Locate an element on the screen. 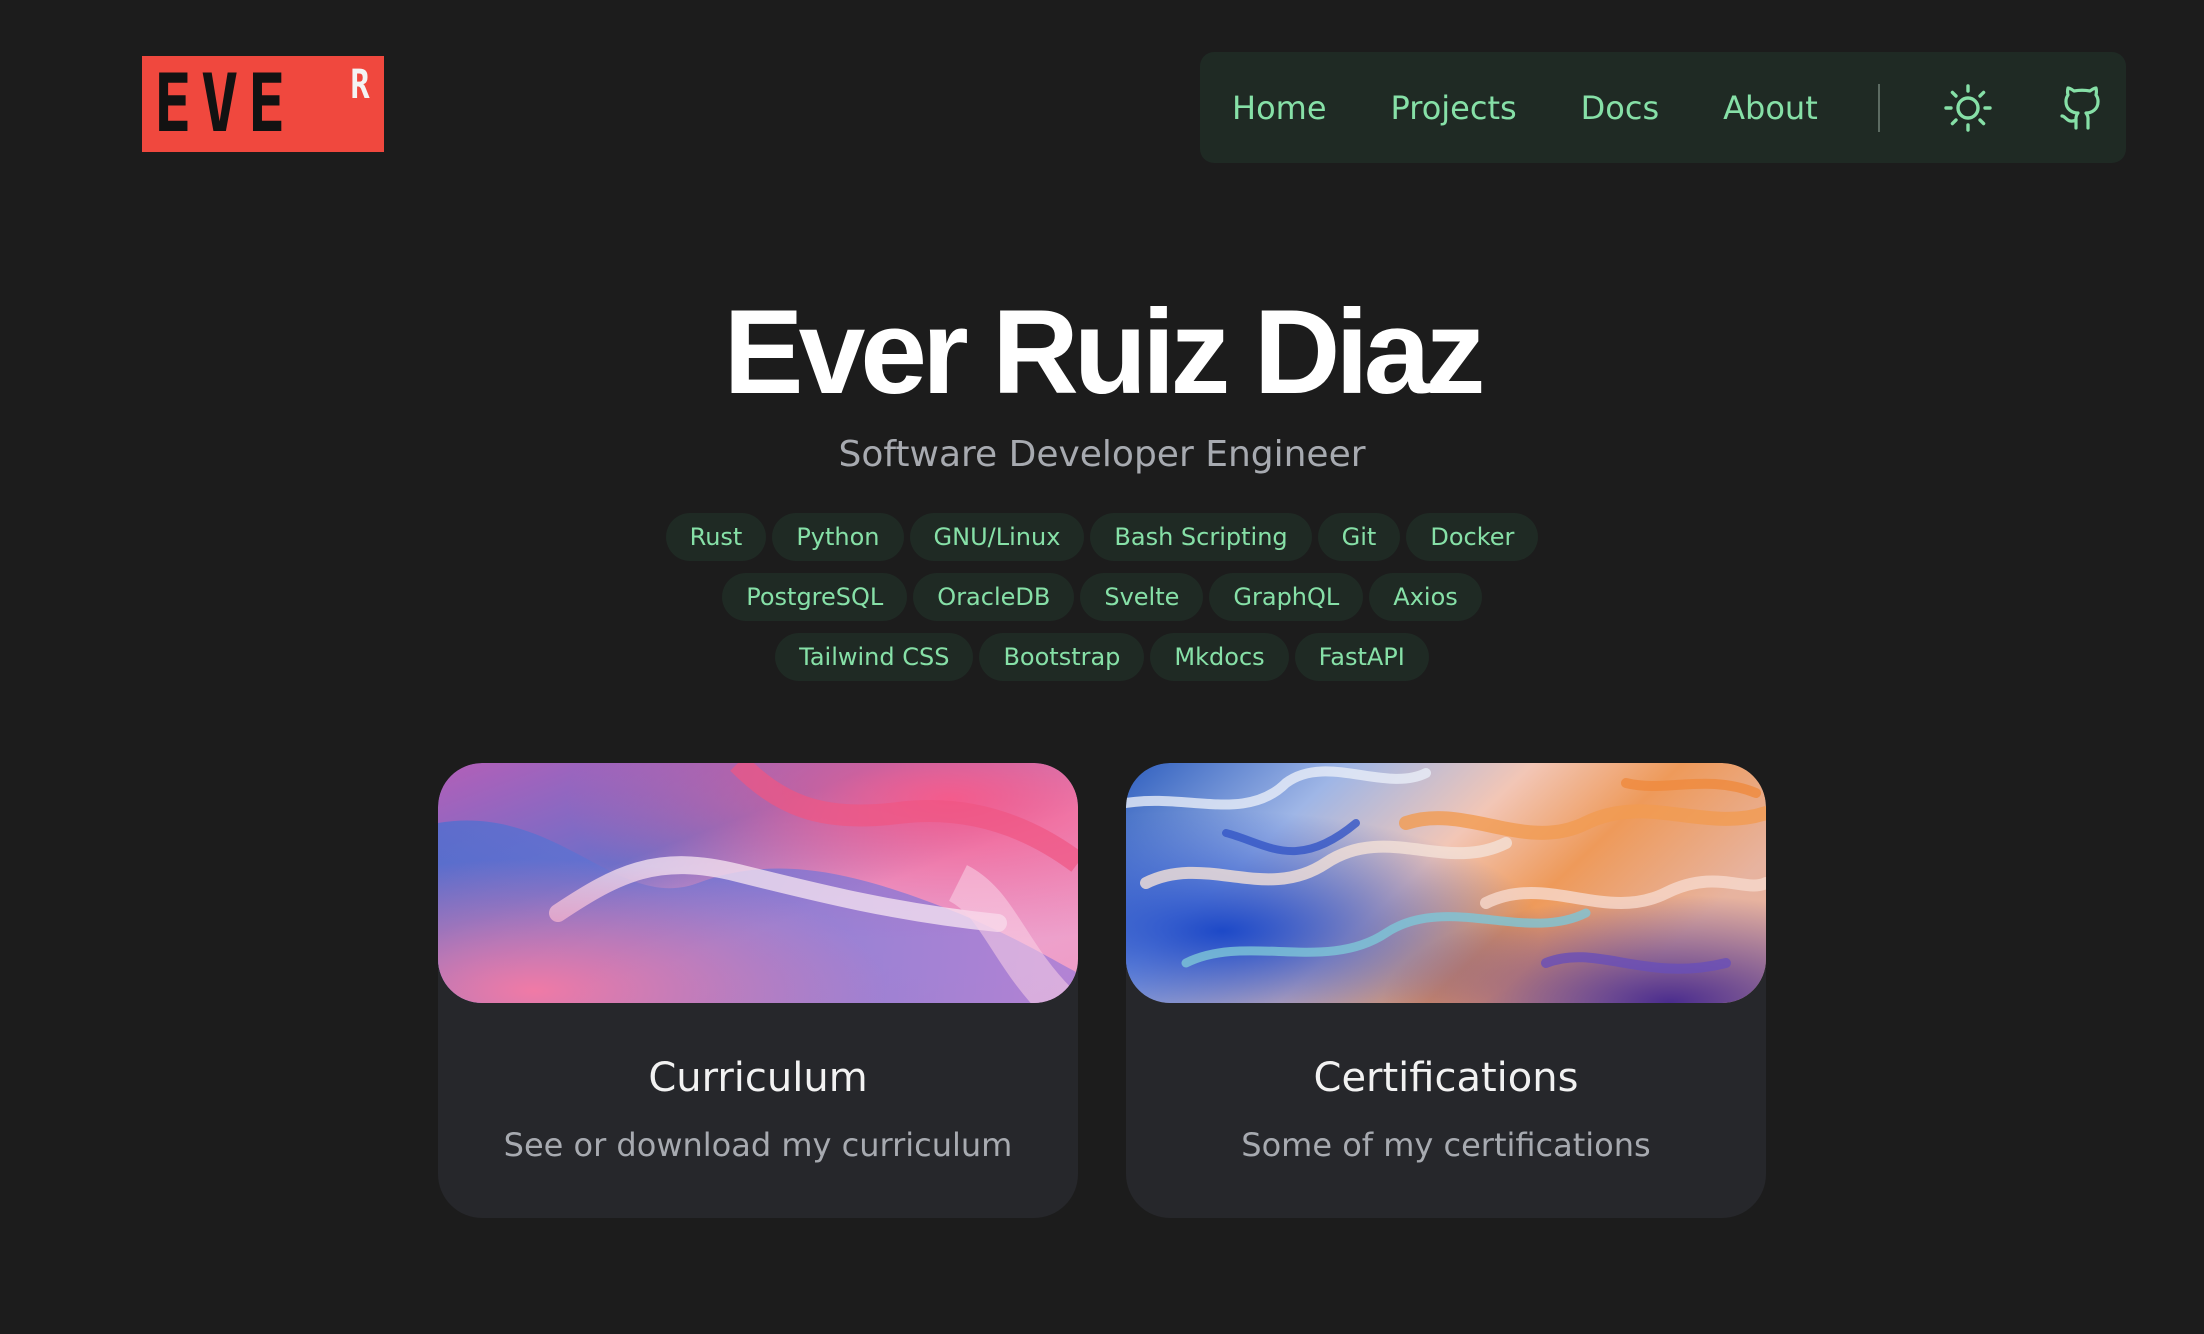 The image size is (2204, 1334). nav-link-about: About is located at coordinates (1770, 108).